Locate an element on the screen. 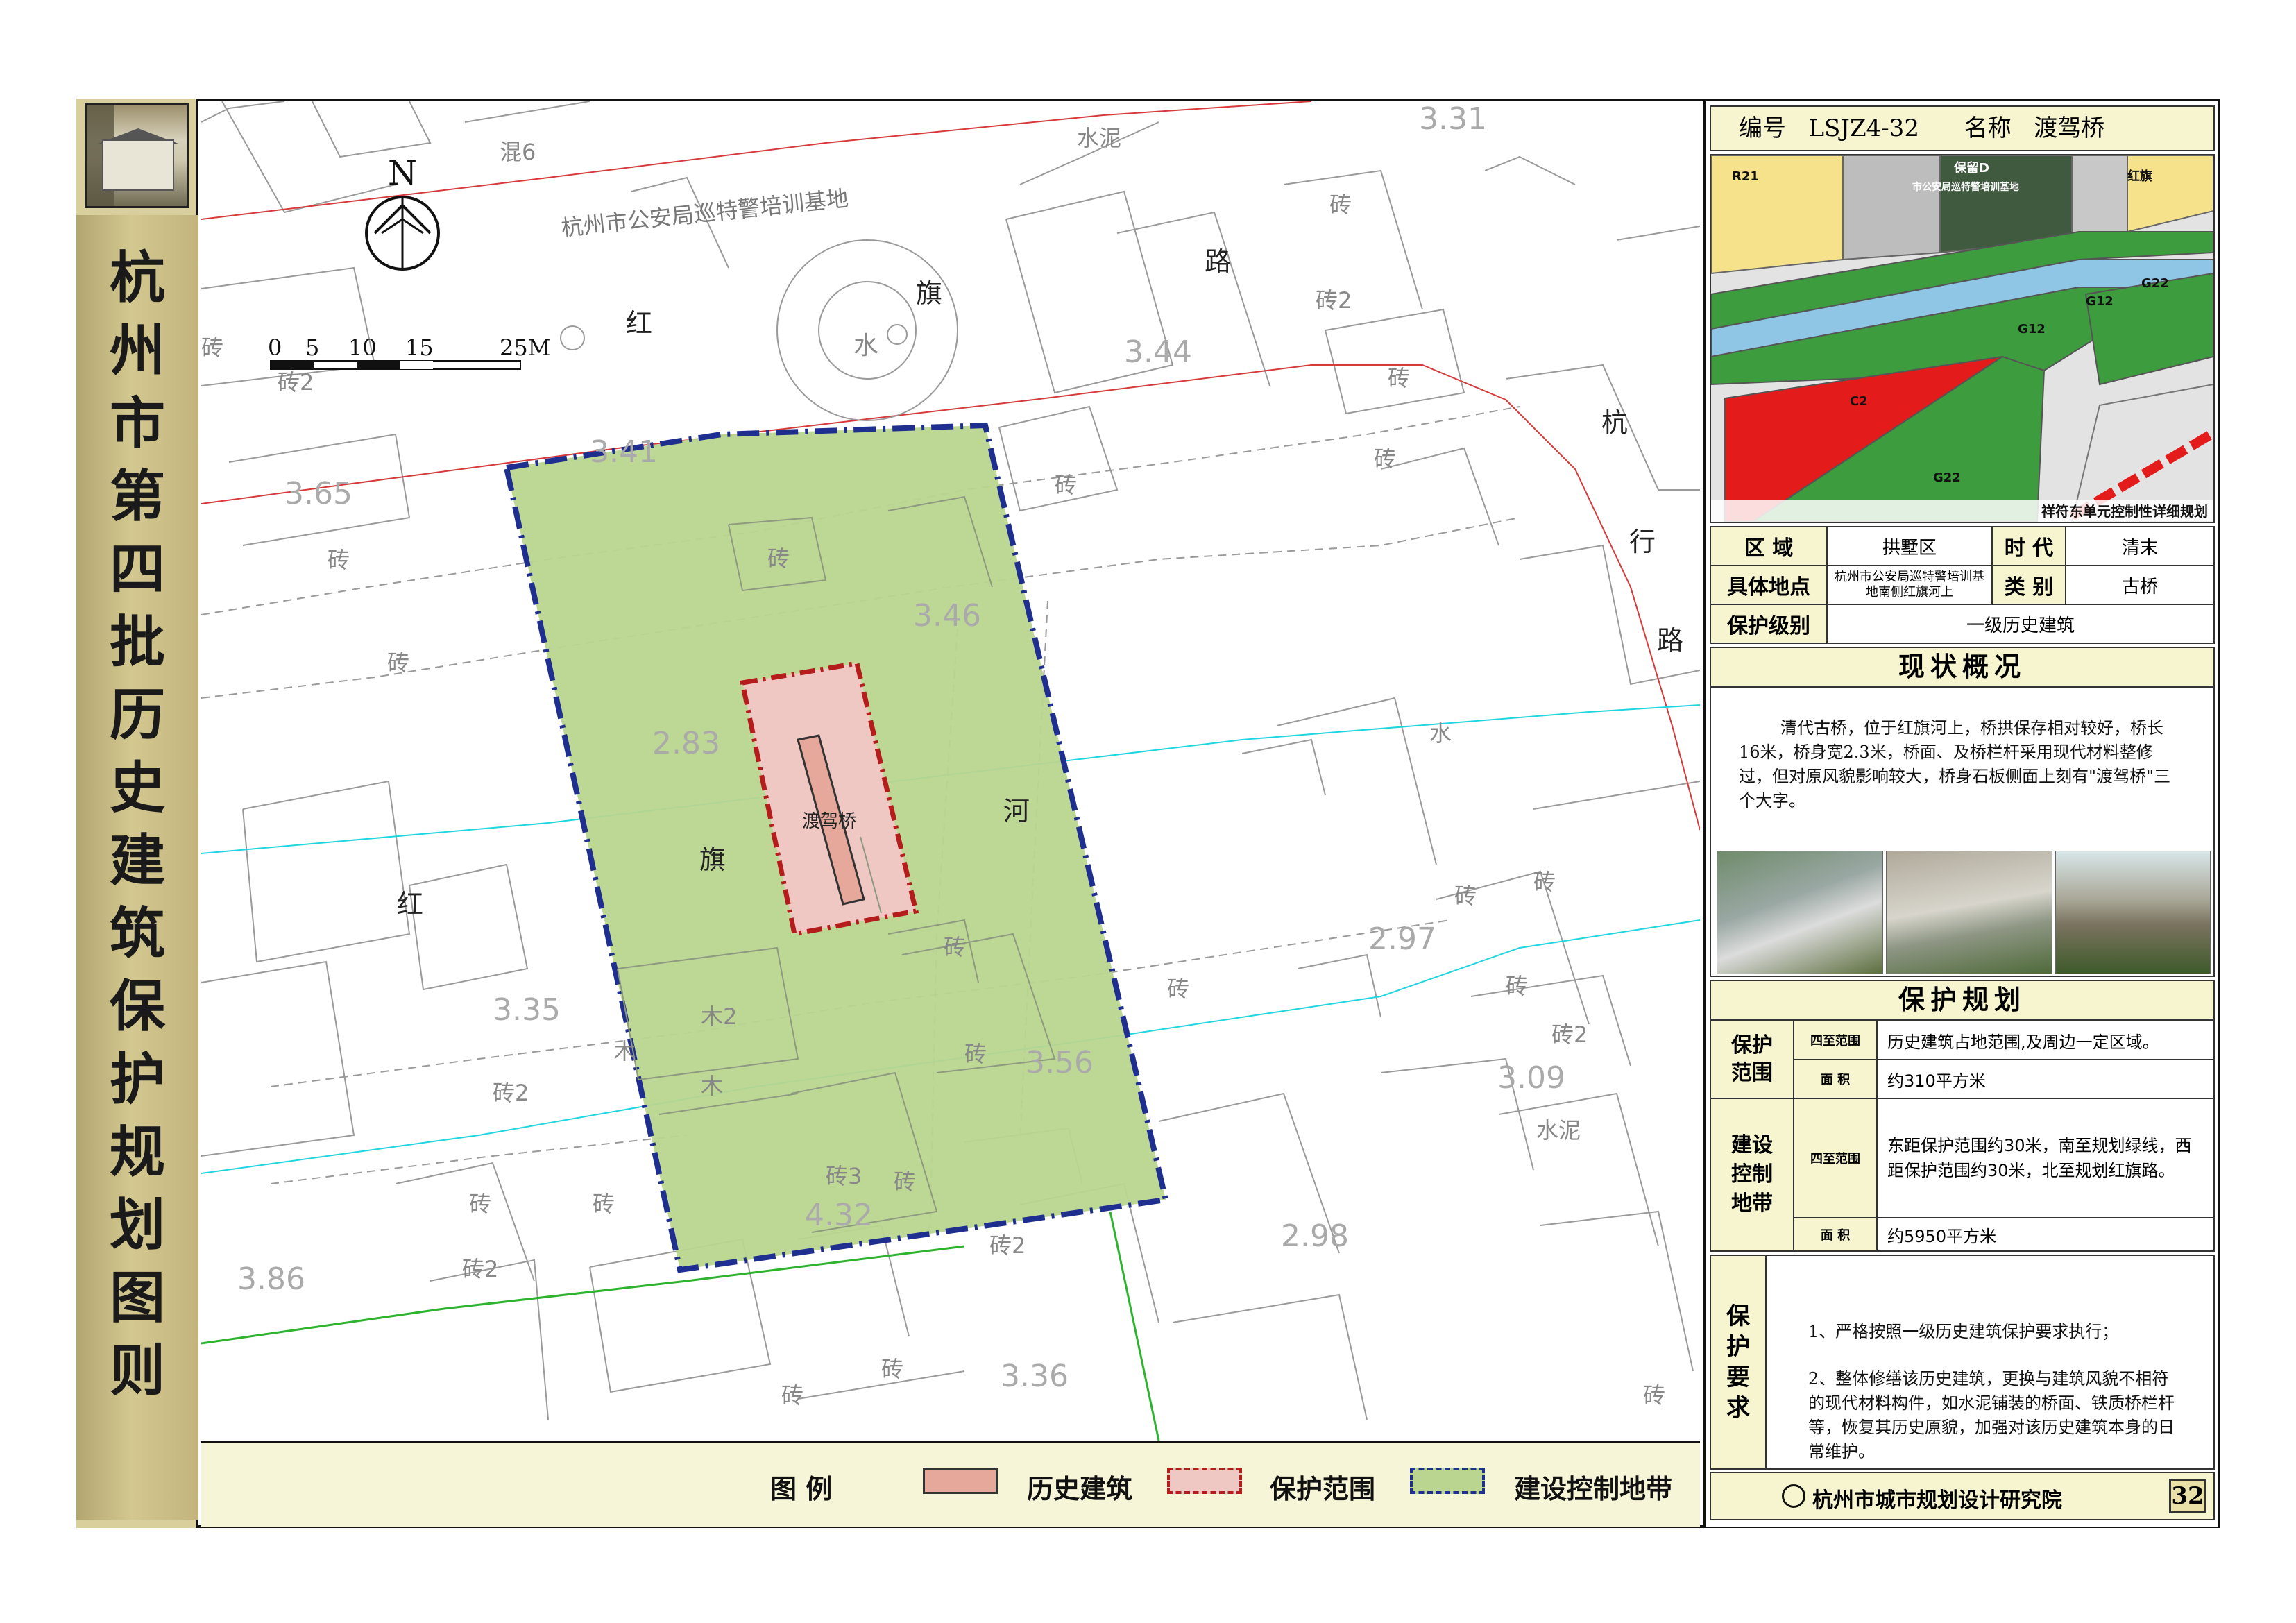 This screenshot has width=2296, height=1623. circle-label: 水 is located at coordinates (865, 346).